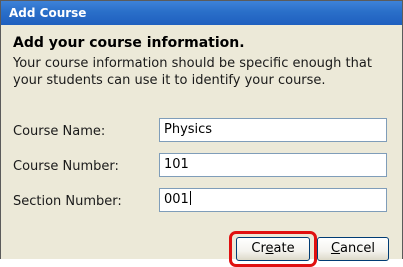 The width and height of the screenshot is (403, 267). Describe the element at coordinates (176, 164) in the screenshot. I see `course-number-value: 101` at that location.